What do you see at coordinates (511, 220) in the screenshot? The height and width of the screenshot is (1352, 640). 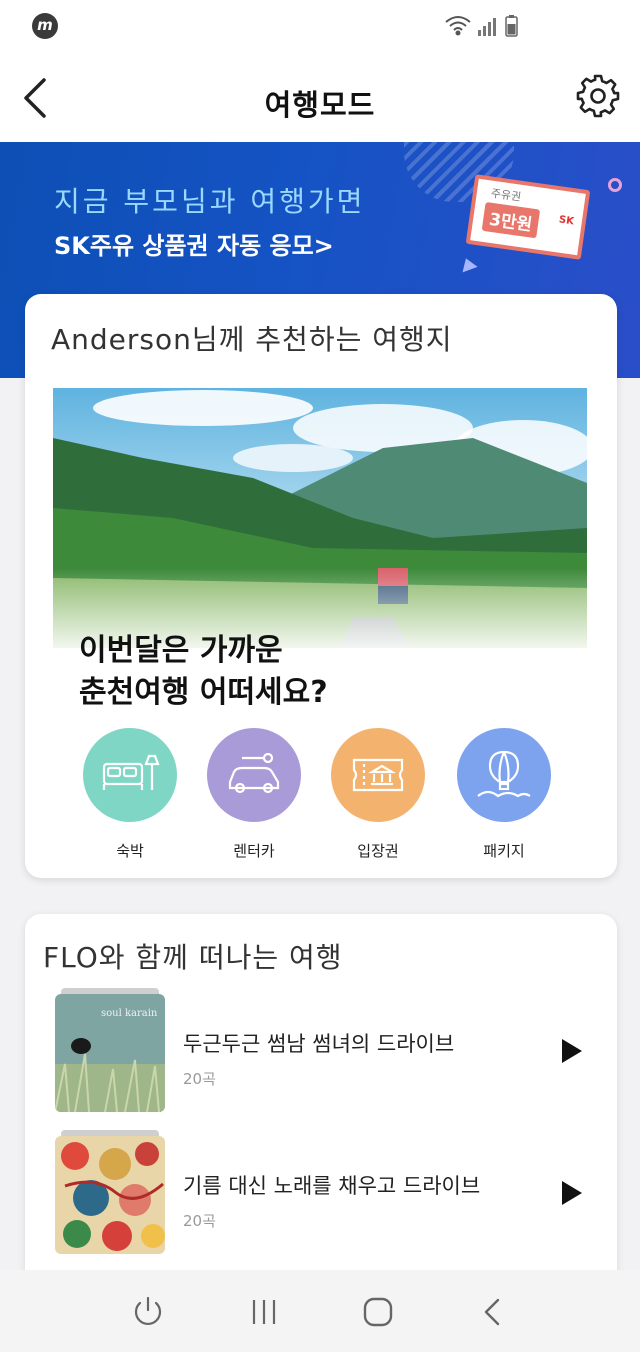 I see `coupon-amount: 3만원` at bounding box center [511, 220].